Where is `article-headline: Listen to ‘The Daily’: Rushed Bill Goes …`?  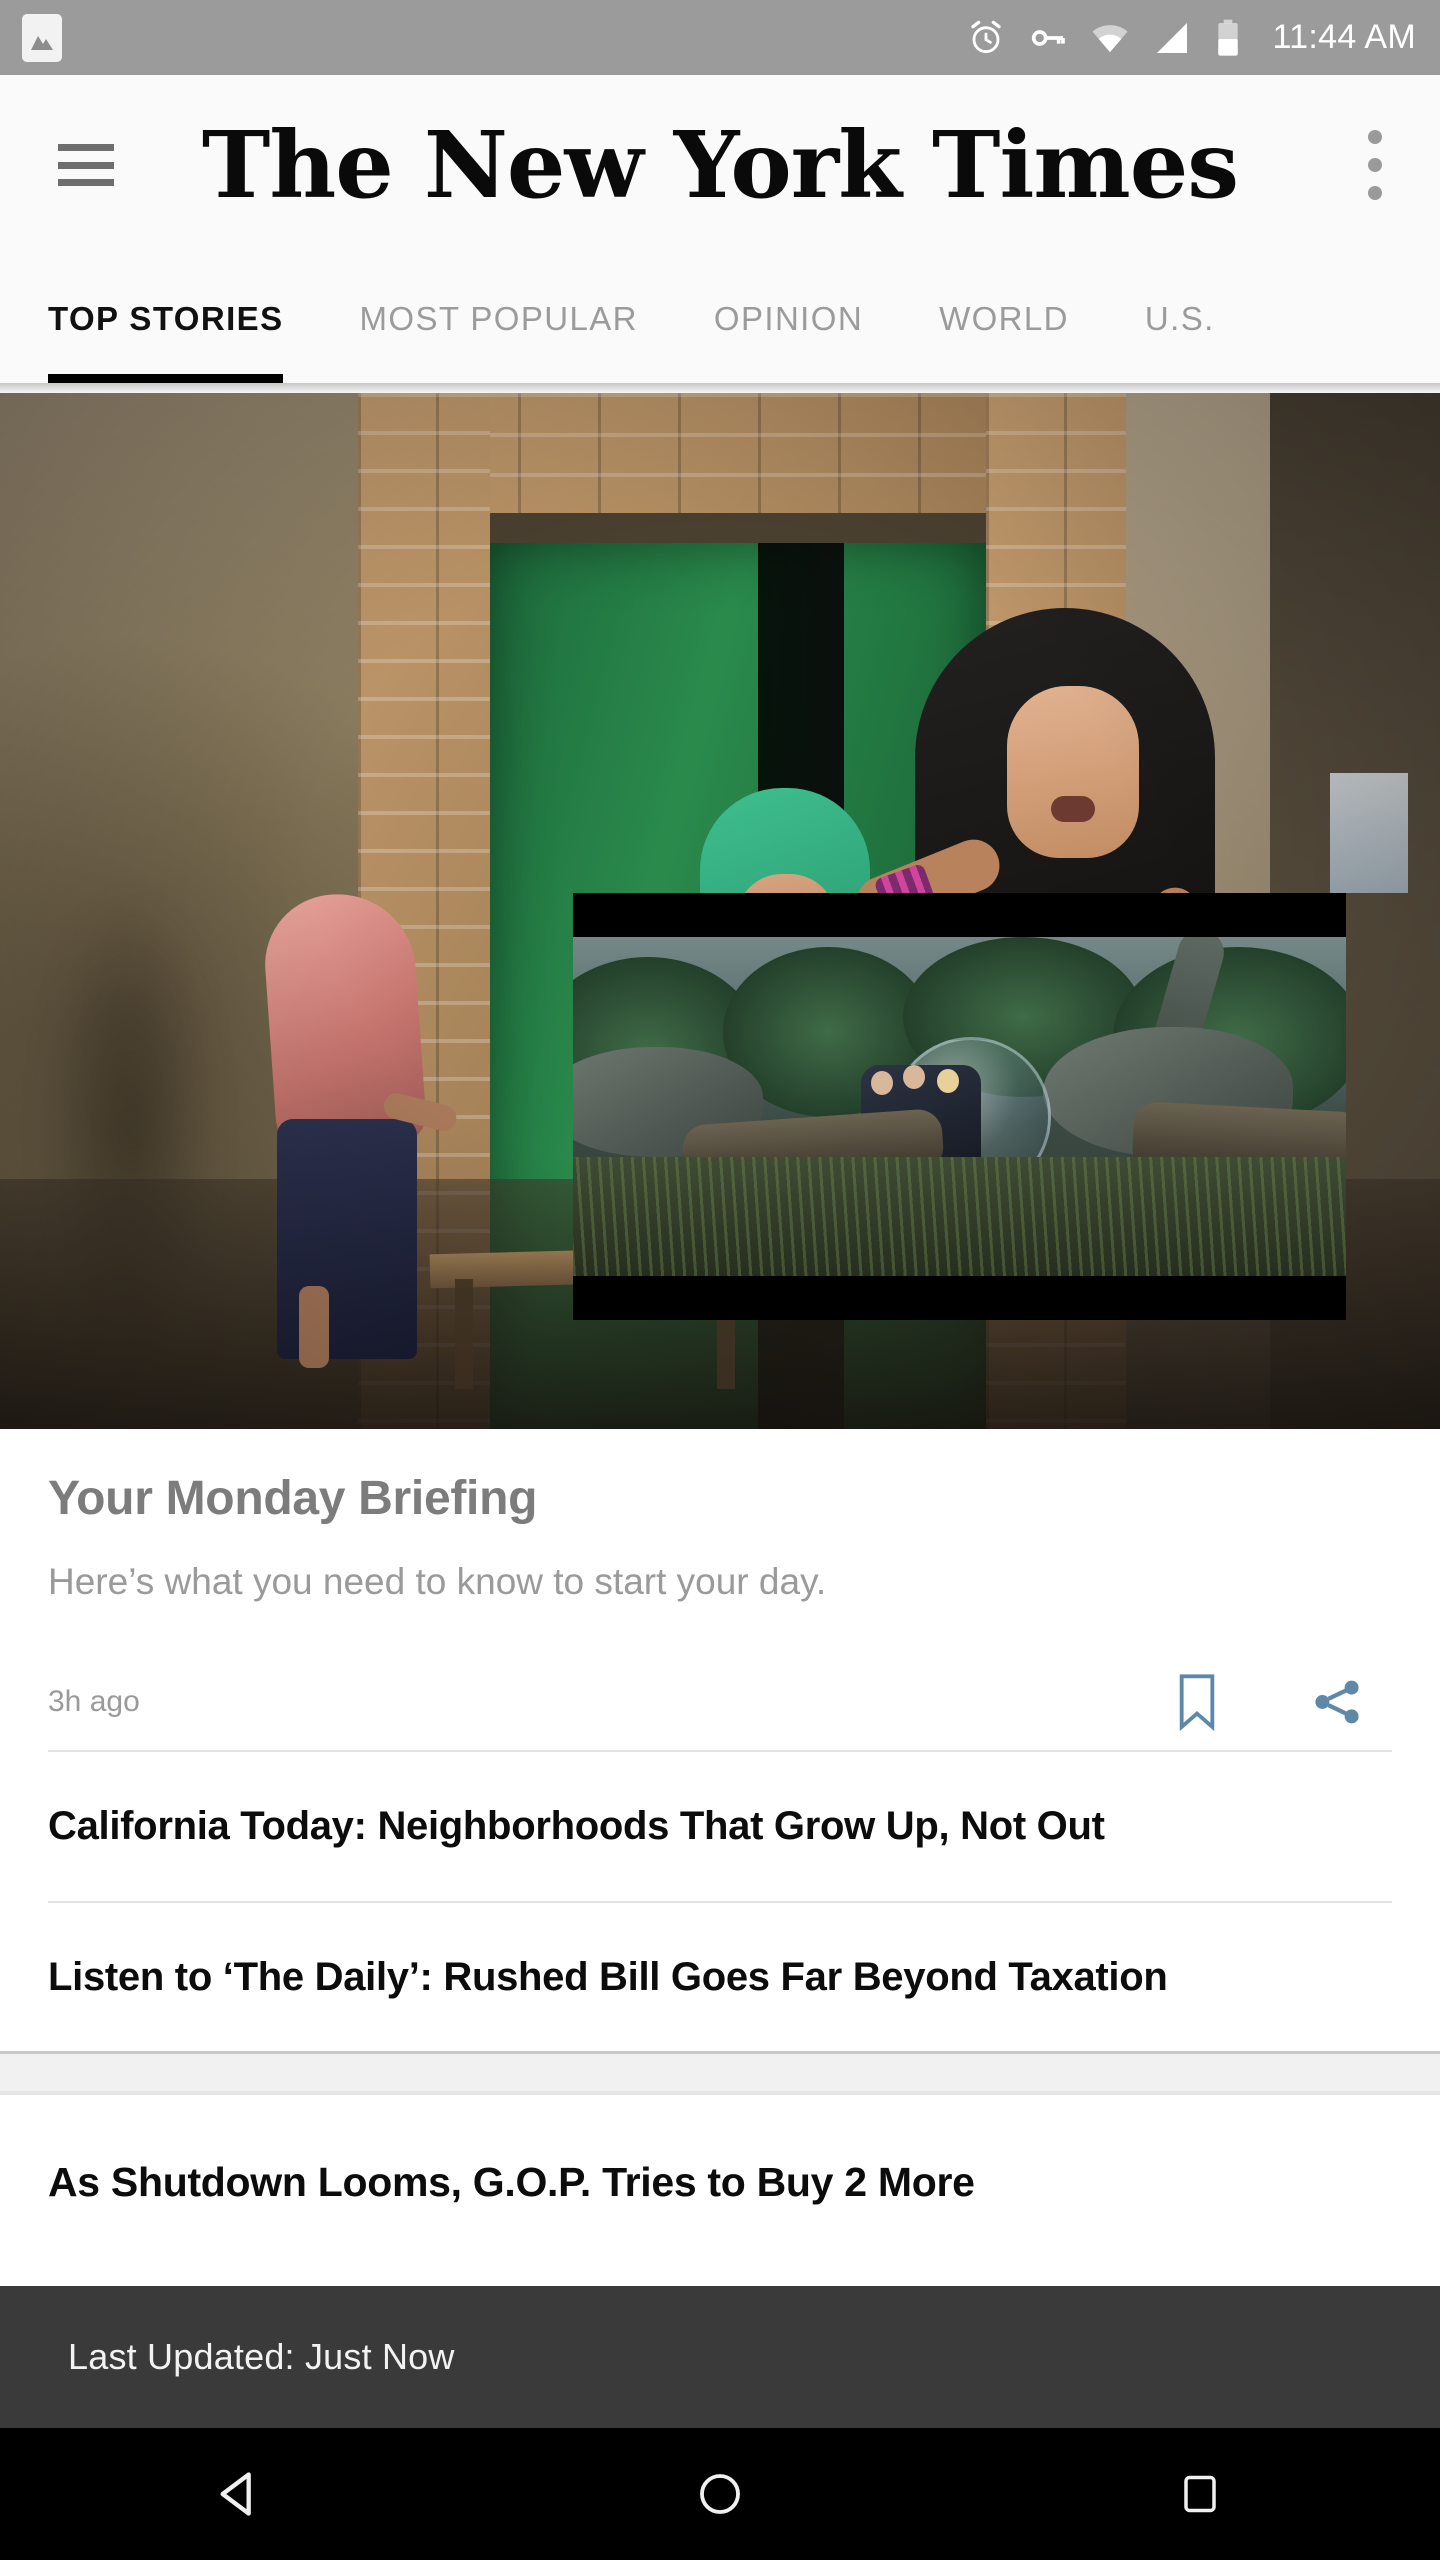 article-headline: Listen to ‘The Daily’: Rushed Bill Goes … is located at coordinates (608, 1976).